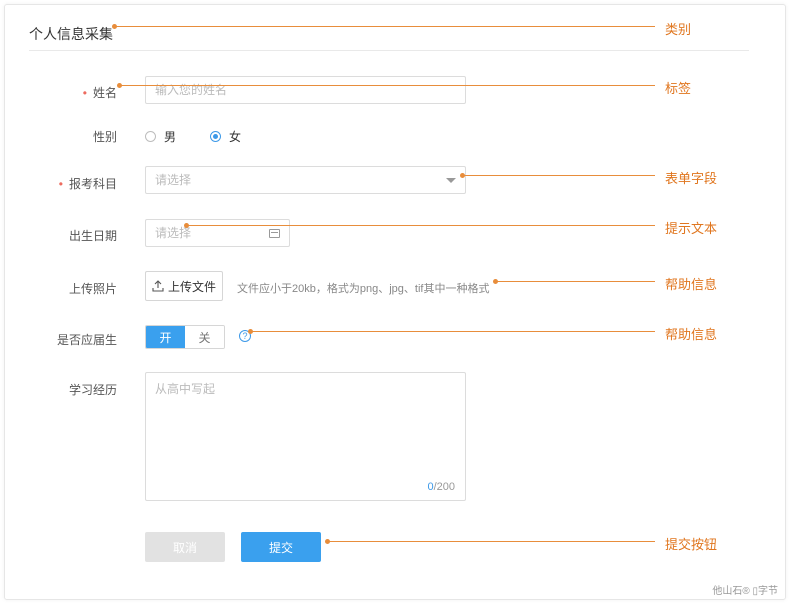 The height and width of the screenshot is (605, 790). Describe the element at coordinates (451, 180) in the screenshot. I see `chevron-down-icon` at that location.